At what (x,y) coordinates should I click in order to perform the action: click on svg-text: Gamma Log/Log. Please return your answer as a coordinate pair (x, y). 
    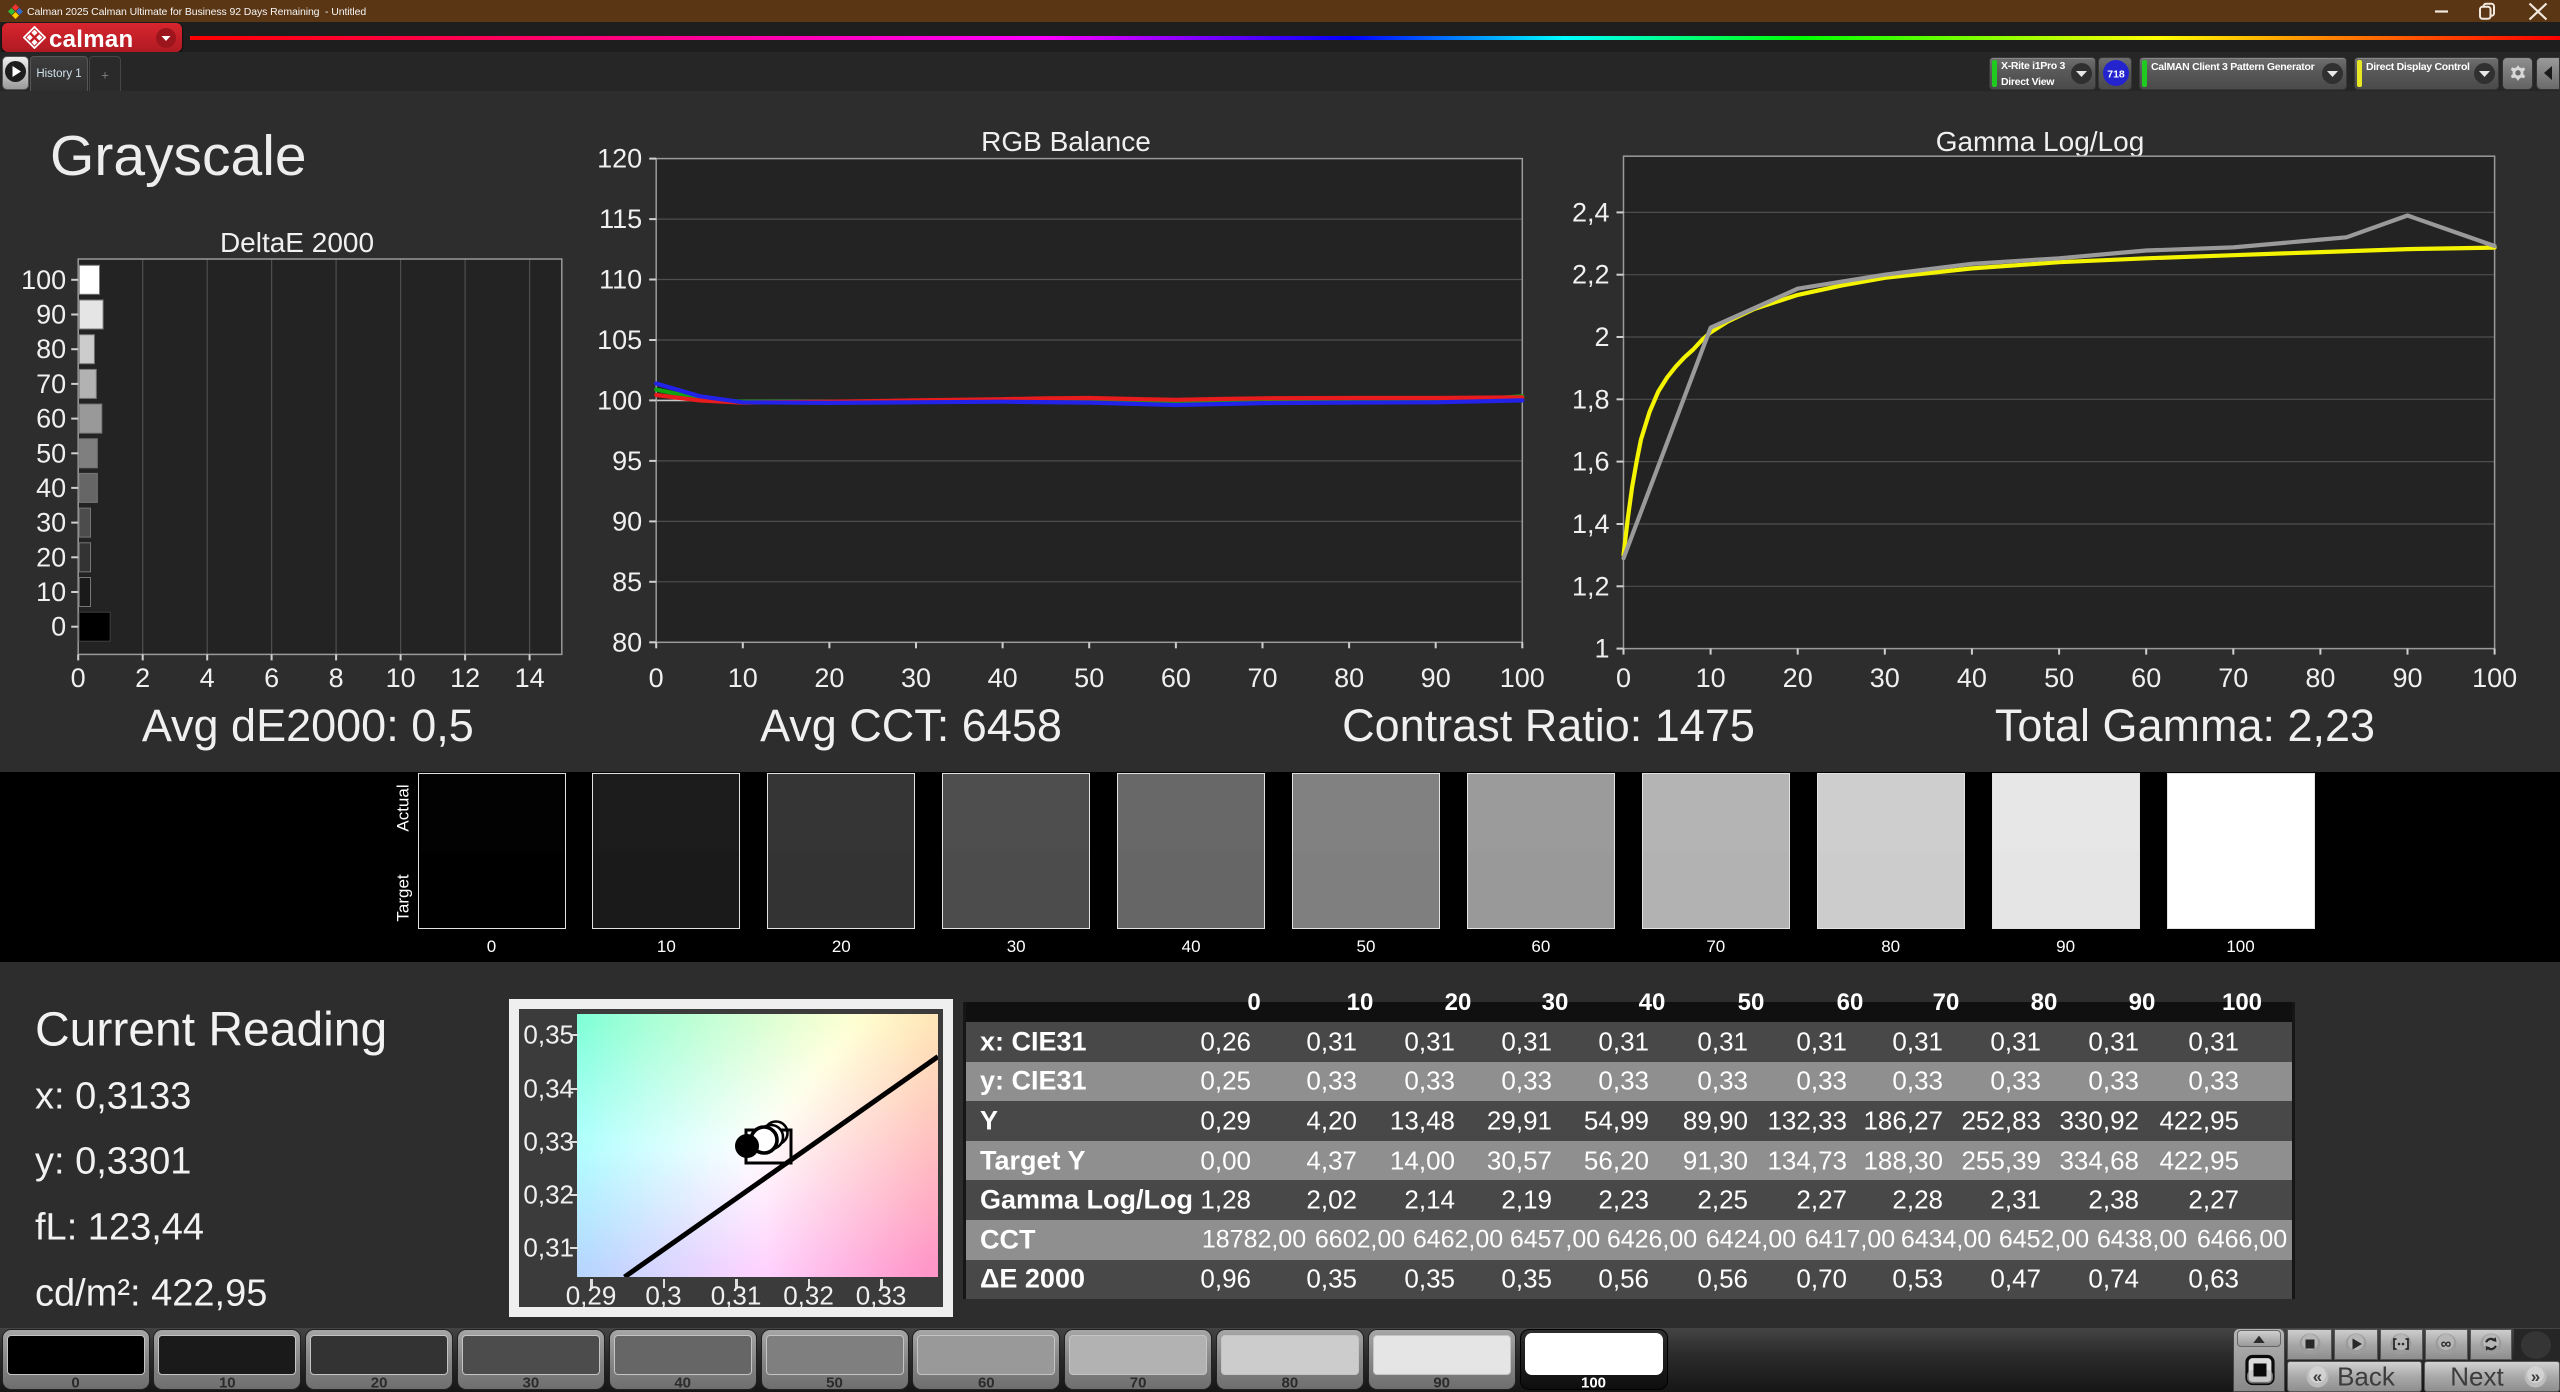
    Looking at the image, I should click on (2040, 141).